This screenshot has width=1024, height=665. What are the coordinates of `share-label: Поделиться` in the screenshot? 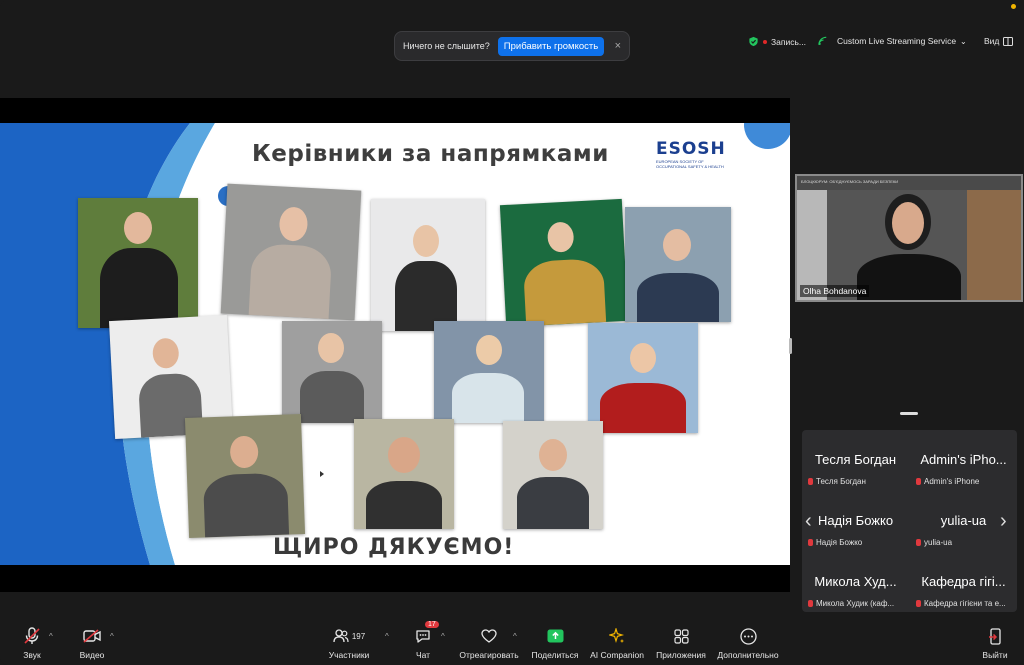 It's located at (555, 655).